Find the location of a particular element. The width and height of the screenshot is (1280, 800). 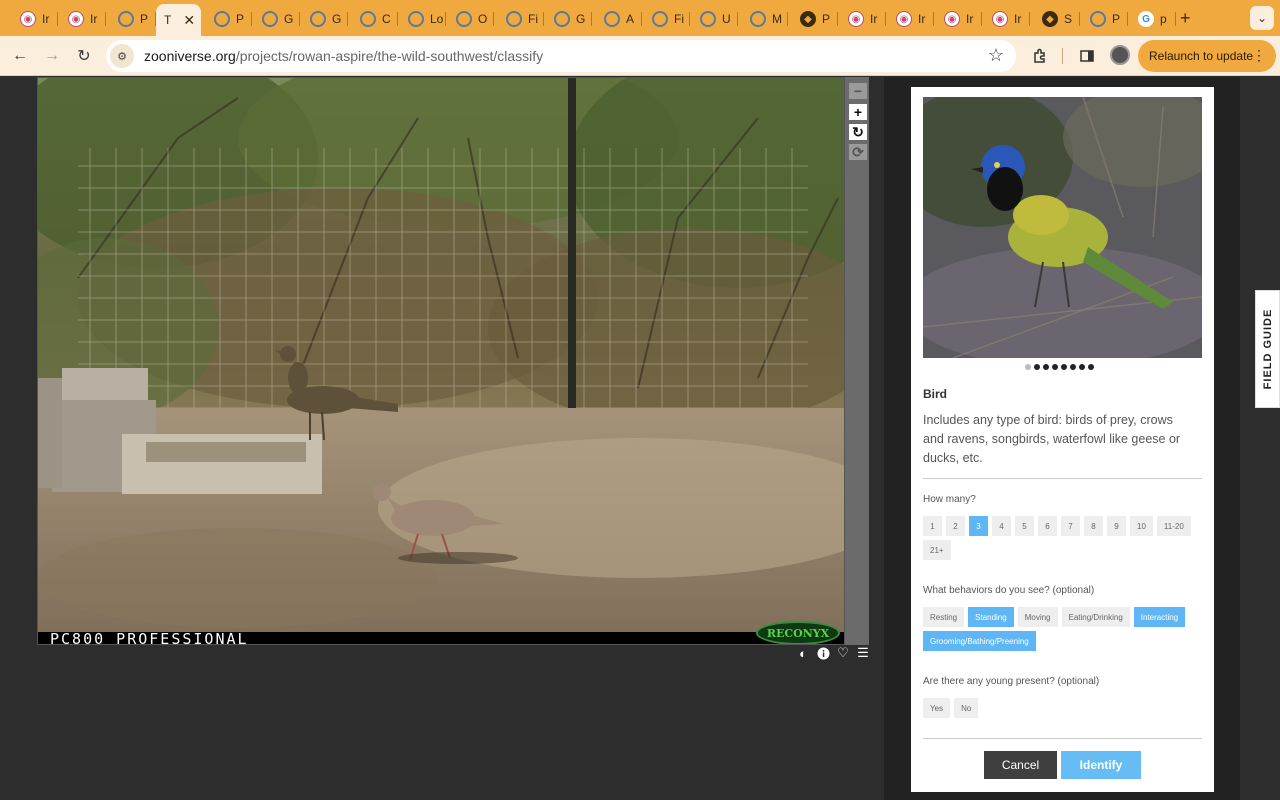

browser-tab: ◆ S is located at coordinates (1056, 19).